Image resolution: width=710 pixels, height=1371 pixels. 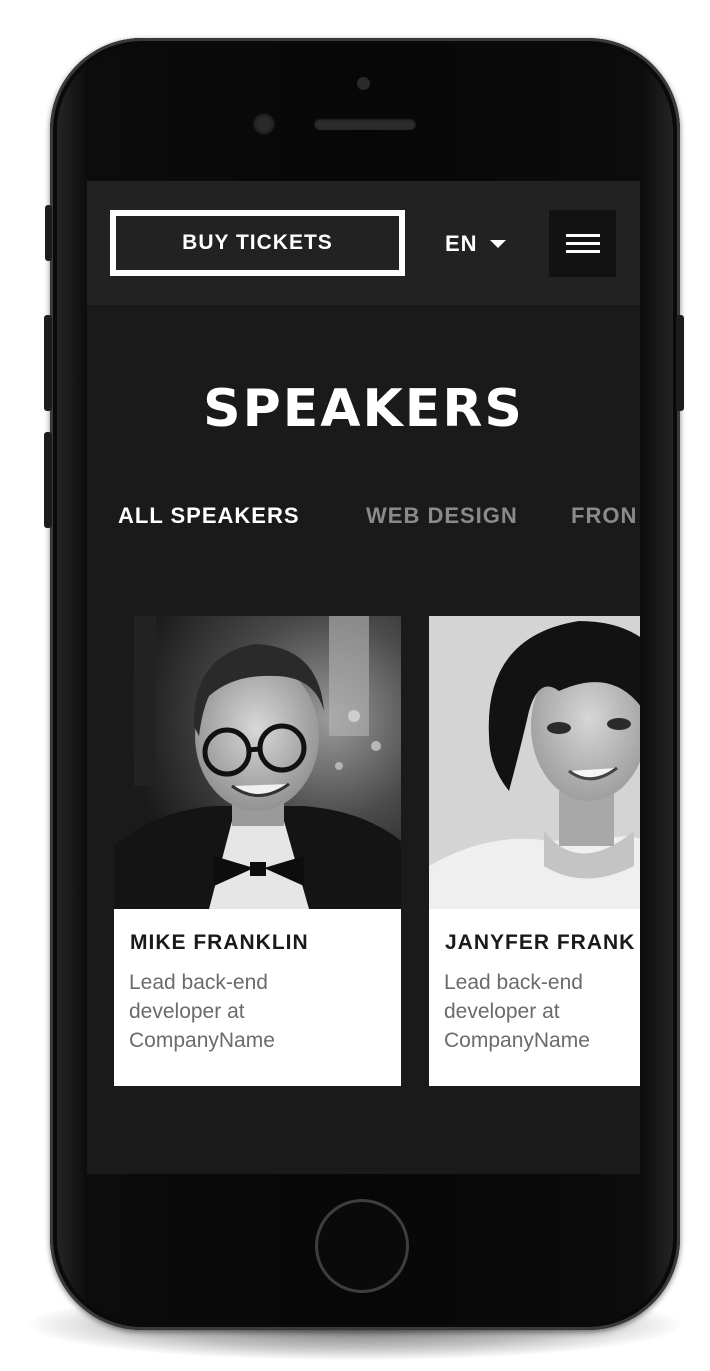 What do you see at coordinates (497, 244) in the screenshot?
I see `caret-down-icon` at bounding box center [497, 244].